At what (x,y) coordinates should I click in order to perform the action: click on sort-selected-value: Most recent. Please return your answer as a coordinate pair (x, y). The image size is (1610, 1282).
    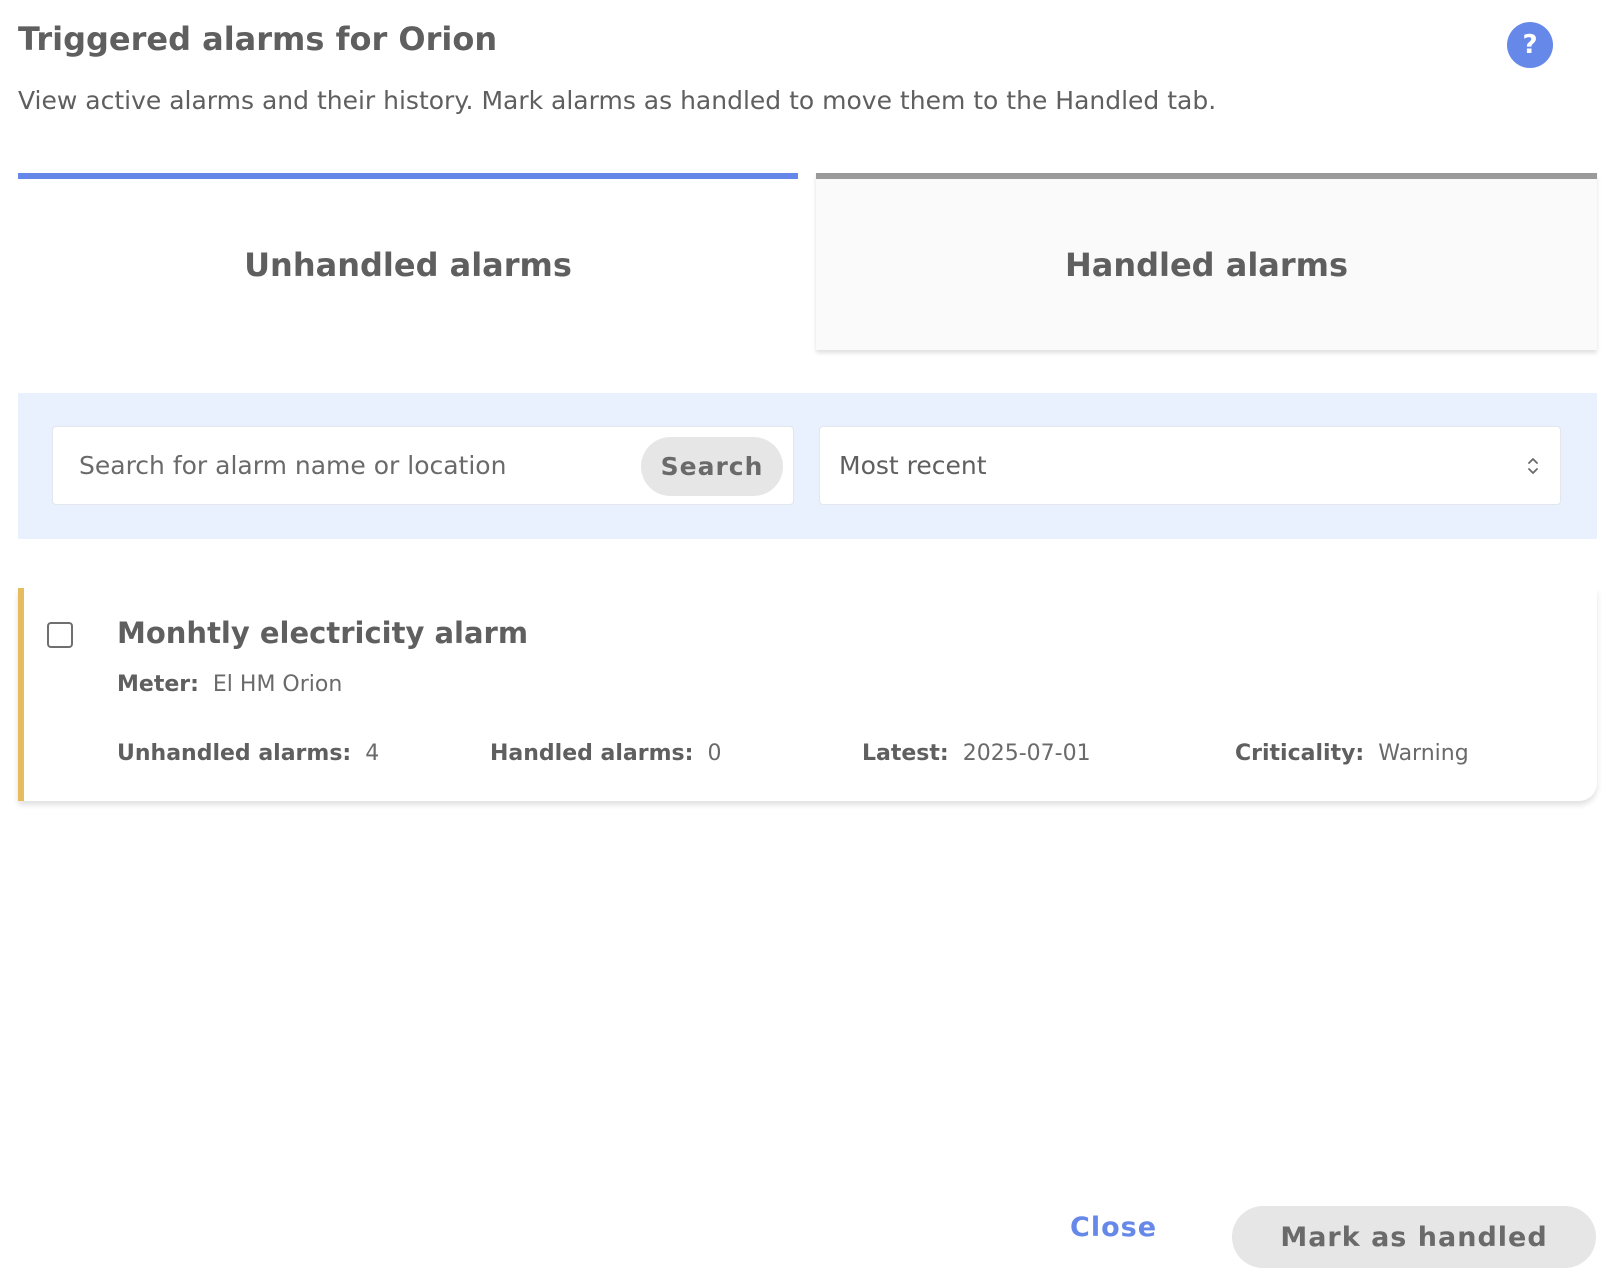
    Looking at the image, I should click on (913, 465).